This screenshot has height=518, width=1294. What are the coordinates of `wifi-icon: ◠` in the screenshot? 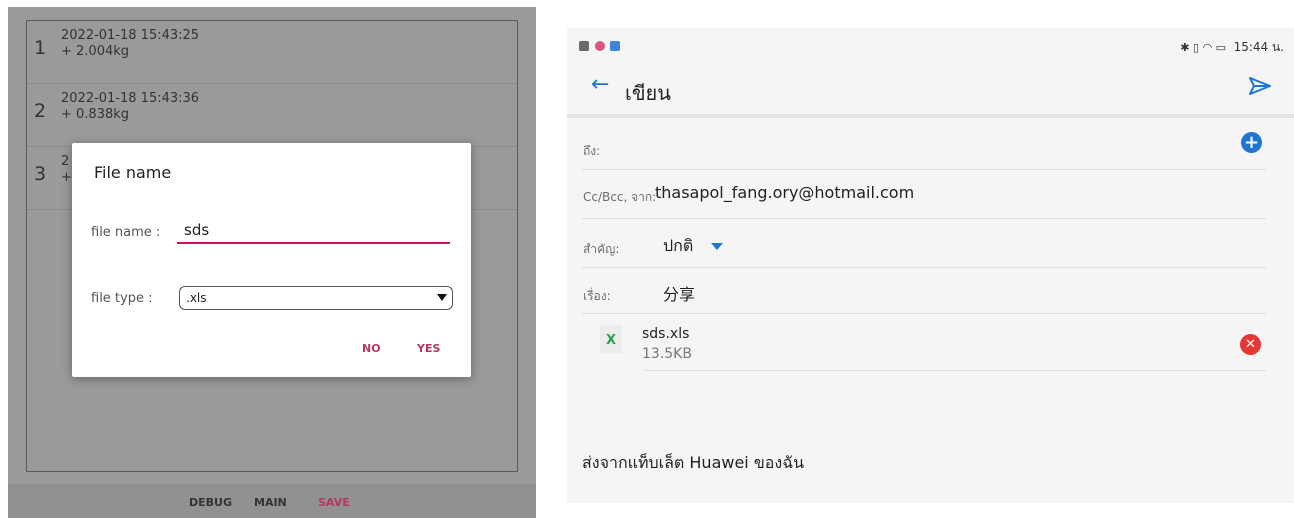 It's located at (1207, 47).